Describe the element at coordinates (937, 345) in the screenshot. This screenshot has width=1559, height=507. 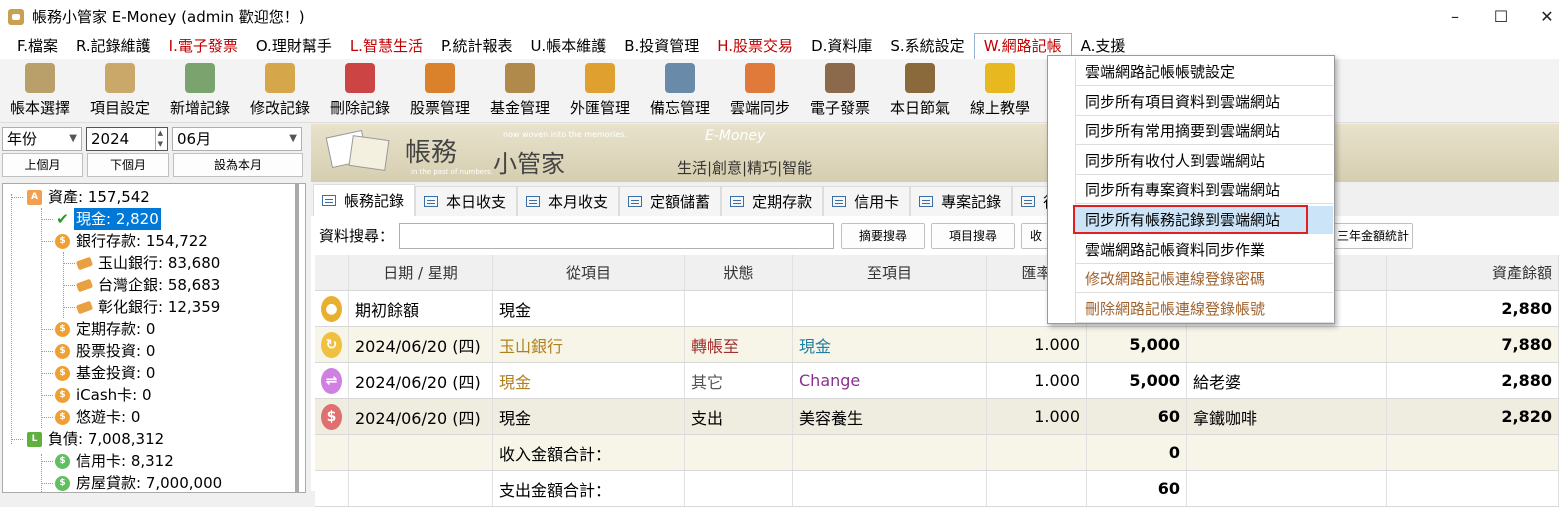
I see `table-row: ↻ 2024/06/20 (四) 玉山銀行 轉帳至 現金 1.000 5,000 7,880` at that location.